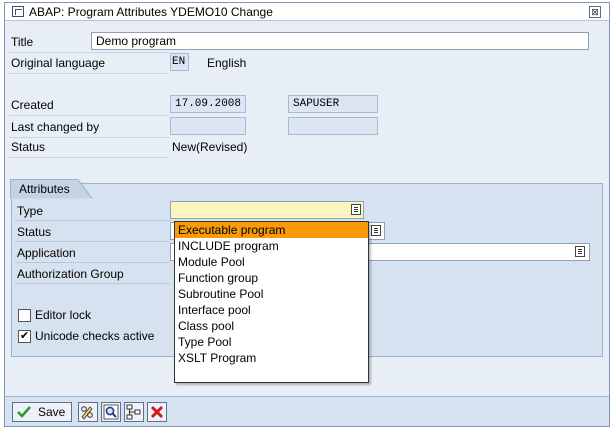  Describe the element at coordinates (24, 336) in the screenshot. I see `unicode-checks-checkbox: ✔` at that location.